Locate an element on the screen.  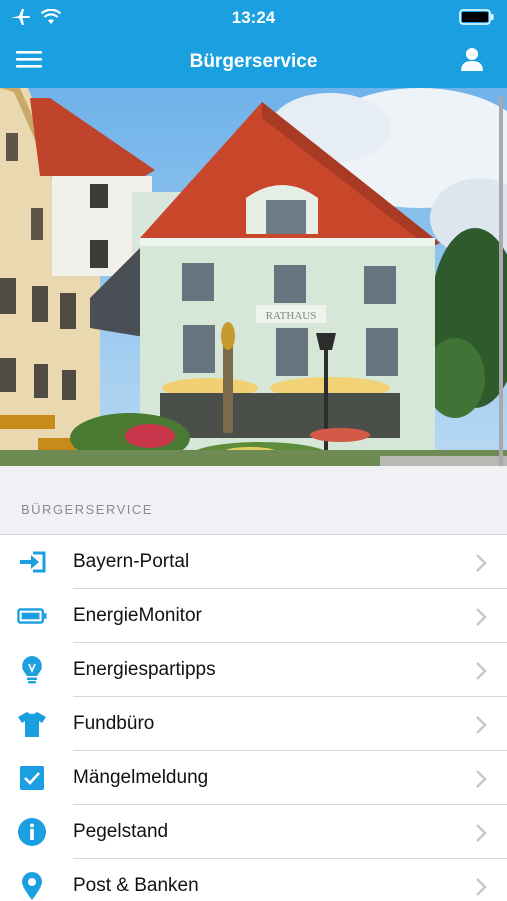
list-item-label: Bayern-Portal is located at coordinates (131, 561).